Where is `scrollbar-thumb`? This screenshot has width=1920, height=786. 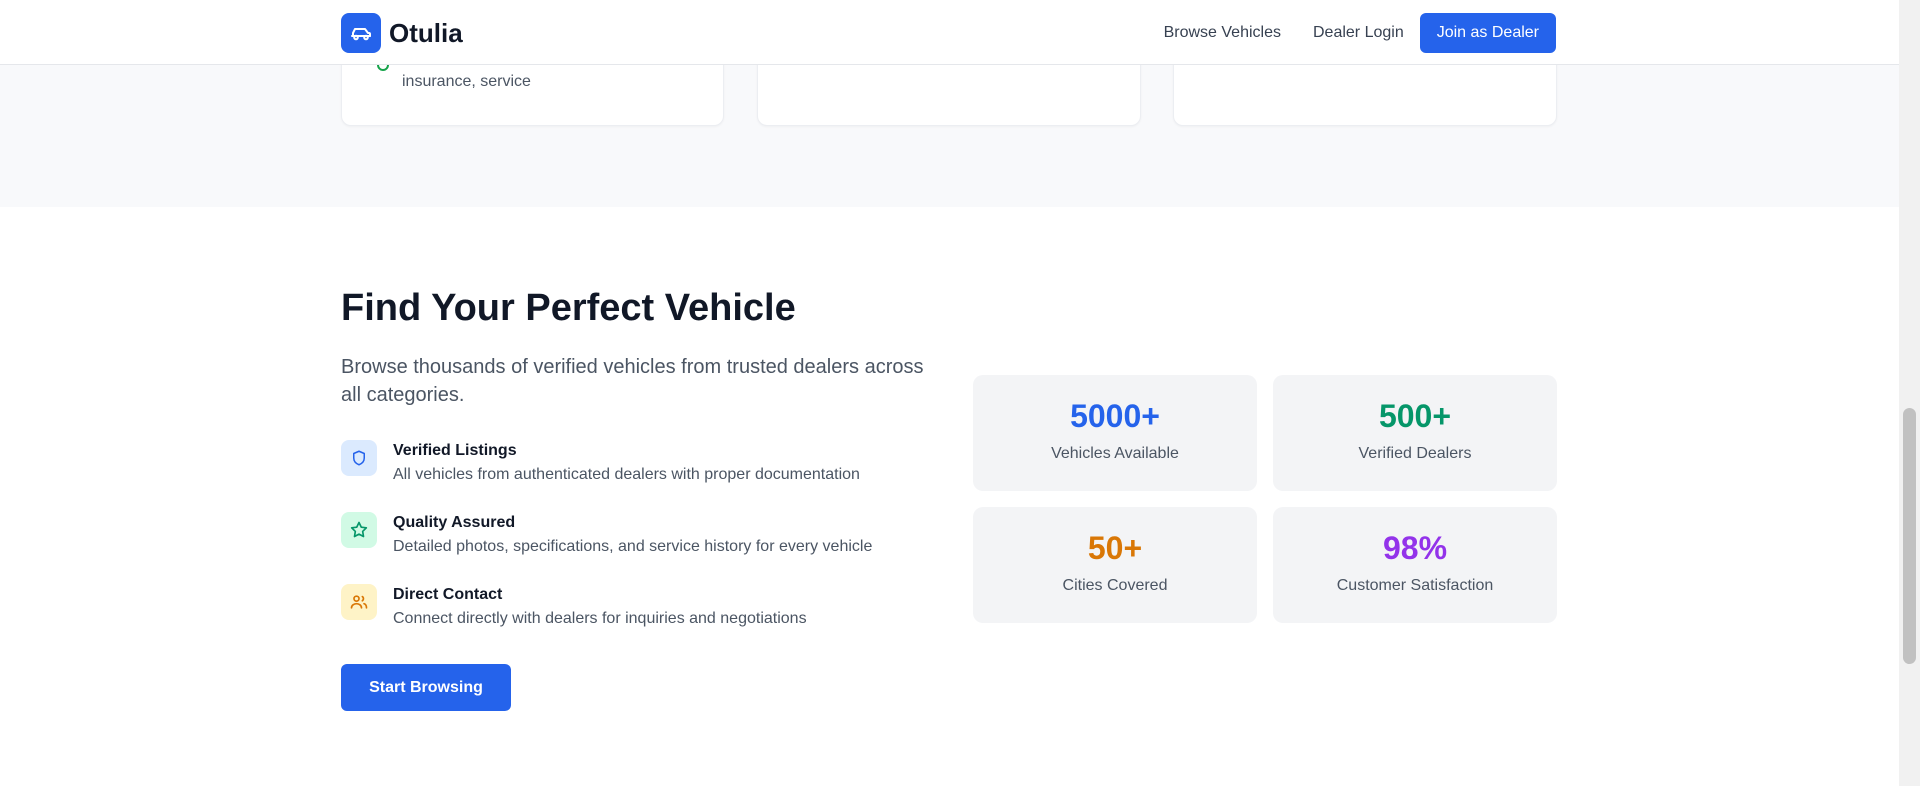 scrollbar-thumb is located at coordinates (1909, 536).